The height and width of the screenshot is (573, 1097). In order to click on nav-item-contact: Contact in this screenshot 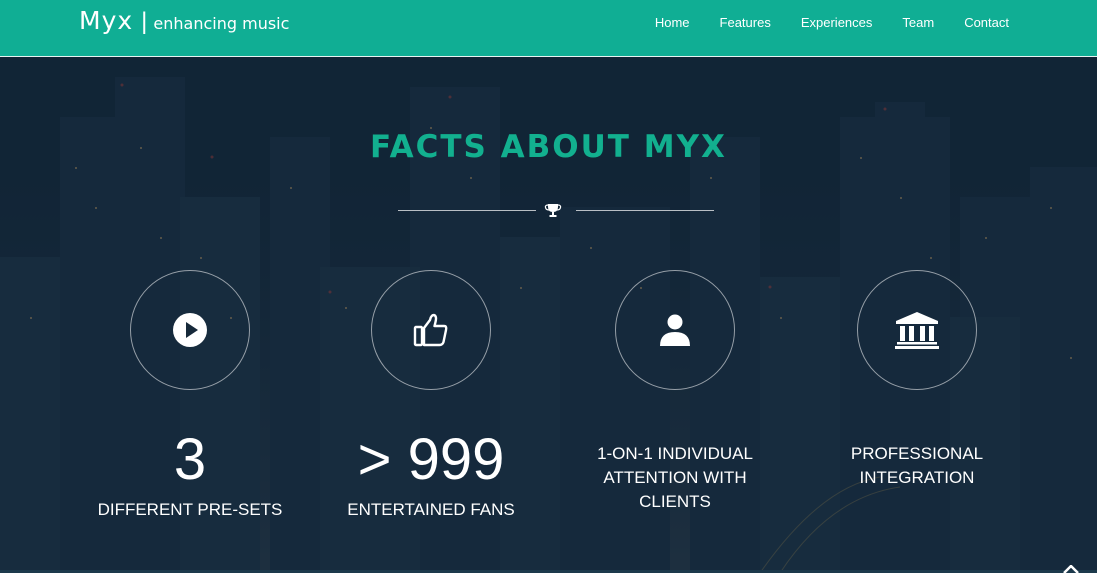, I will do `click(986, 22)`.